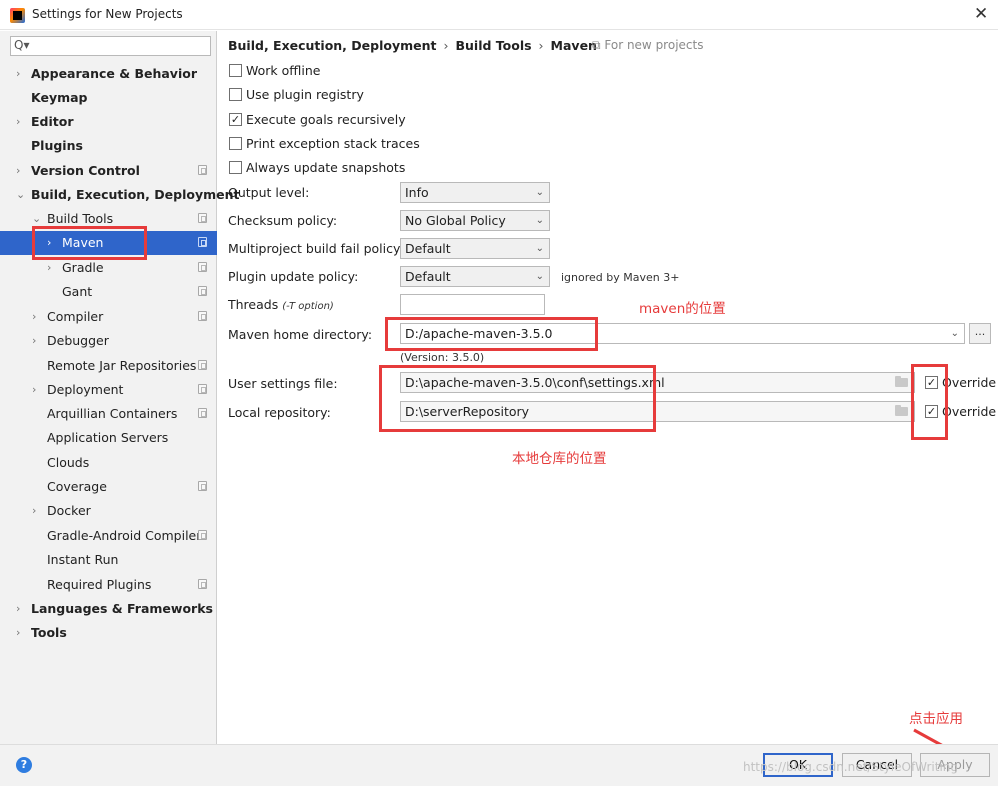  What do you see at coordinates (108, 414) in the screenshot?
I see `sidebar-item-arquillian-containers: Arquillian Containers` at bounding box center [108, 414].